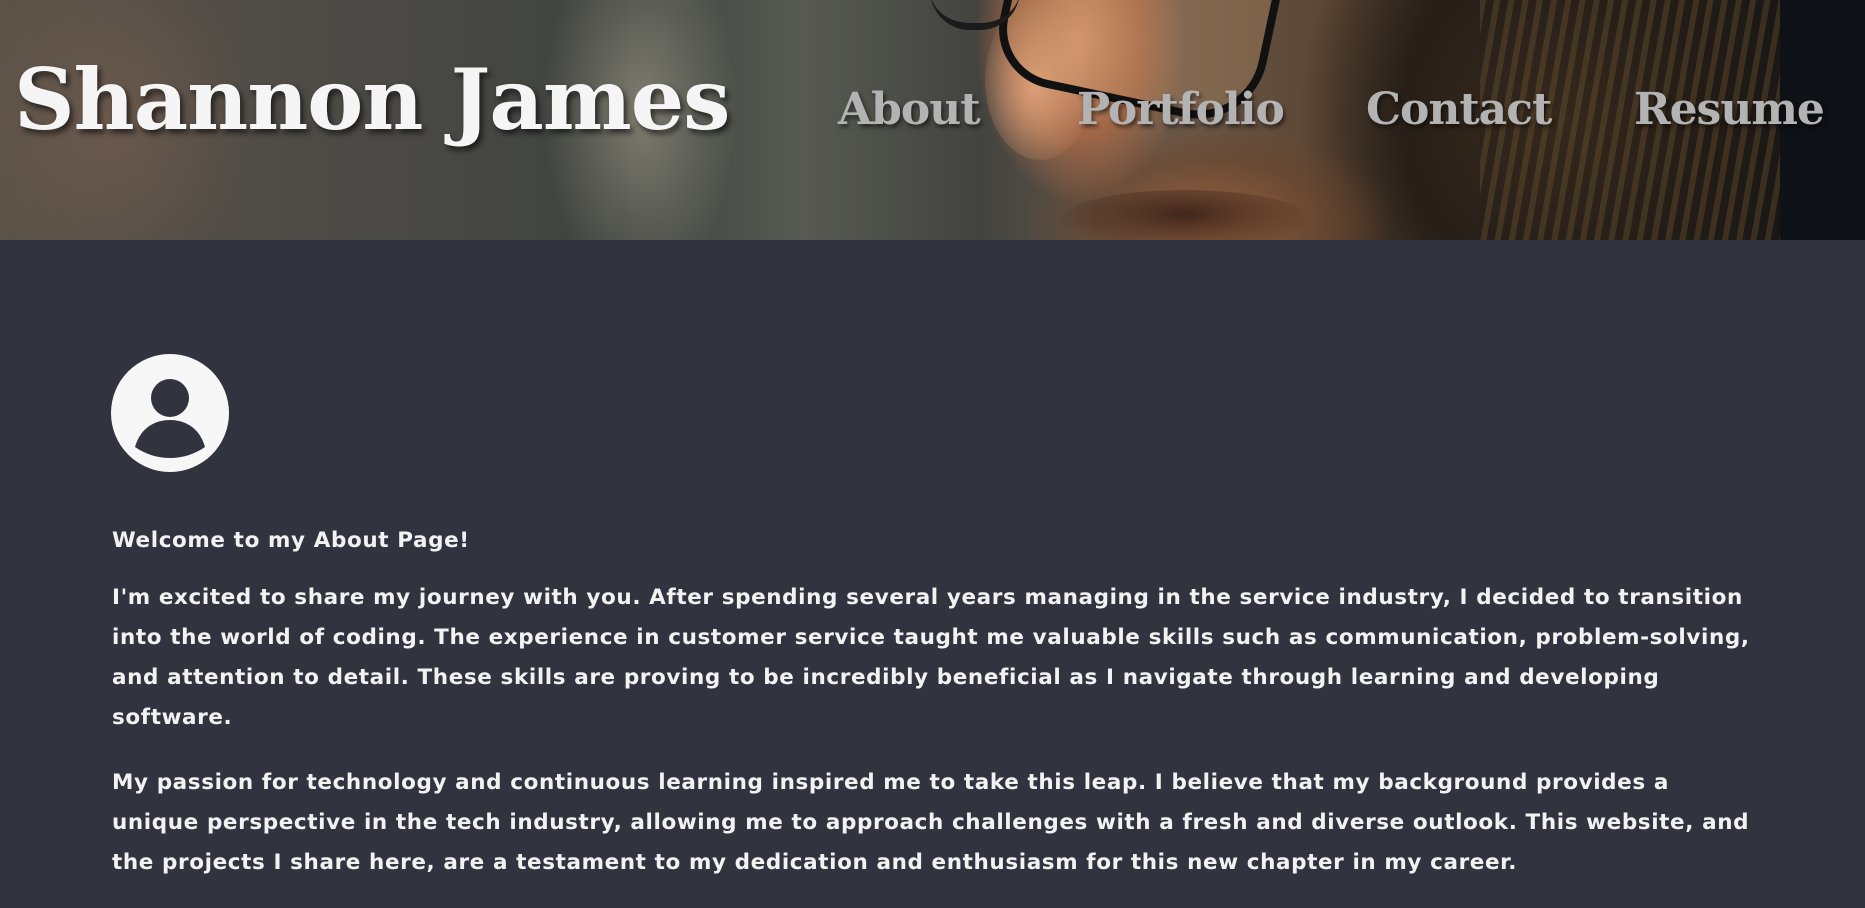  What do you see at coordinates (1729, 110) in the screenshot?
I see `nav-link-resume: Resume` at bounding box center [1729, 110].